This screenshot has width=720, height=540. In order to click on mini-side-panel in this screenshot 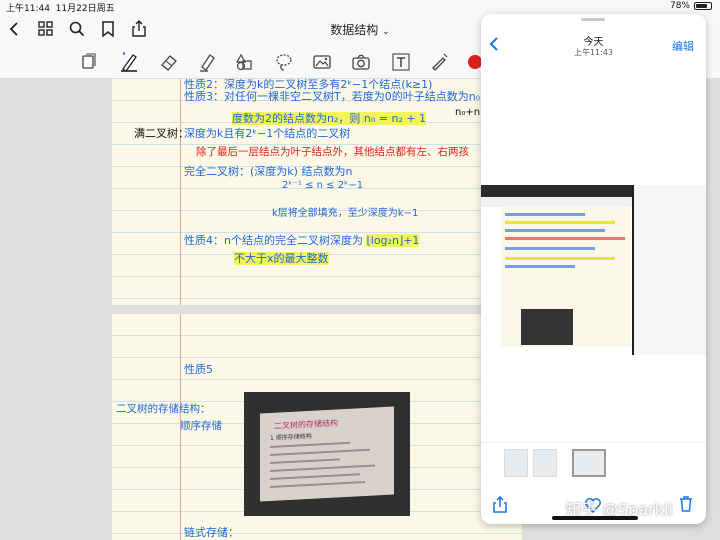, I will do `click(670, 270)`.